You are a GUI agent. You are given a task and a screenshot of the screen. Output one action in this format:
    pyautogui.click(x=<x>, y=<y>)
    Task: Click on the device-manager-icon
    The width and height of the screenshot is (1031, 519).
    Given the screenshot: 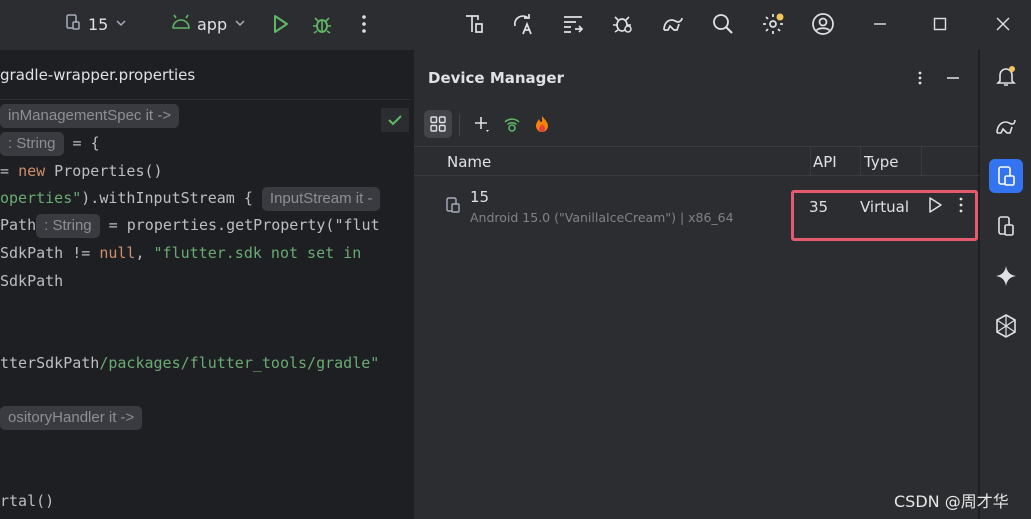 What is the action you would take?
    pyautogui.click(x=1006, y=176)
    